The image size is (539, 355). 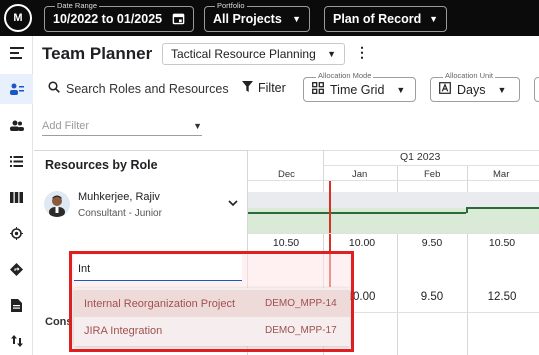 I want to click on option-name: JIRA Integration, so click(x=123, y=330).